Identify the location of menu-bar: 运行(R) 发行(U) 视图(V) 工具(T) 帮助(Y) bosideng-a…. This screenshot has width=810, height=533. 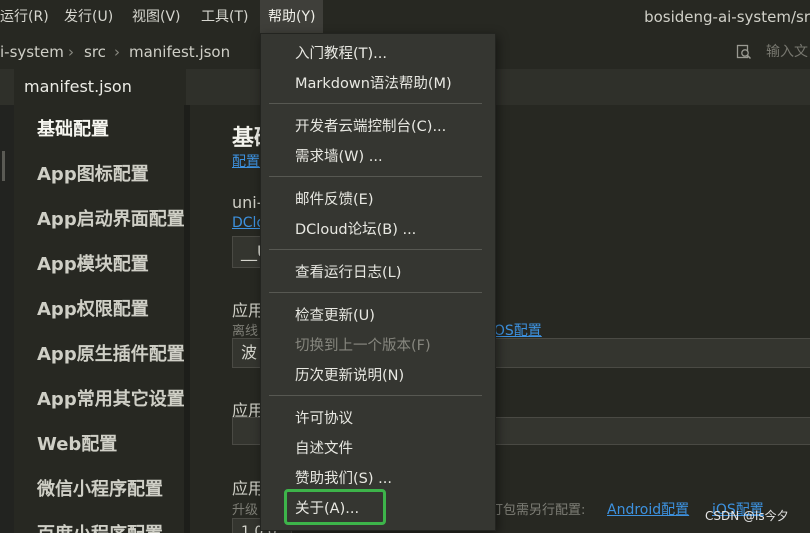
(405, 17).